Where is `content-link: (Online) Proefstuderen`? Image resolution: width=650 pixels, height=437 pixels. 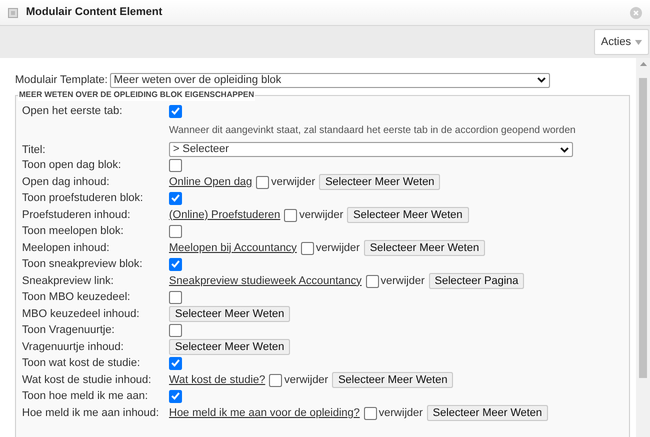
content-link: (Online) Proefstuderen is located at coordinates (224, 215).